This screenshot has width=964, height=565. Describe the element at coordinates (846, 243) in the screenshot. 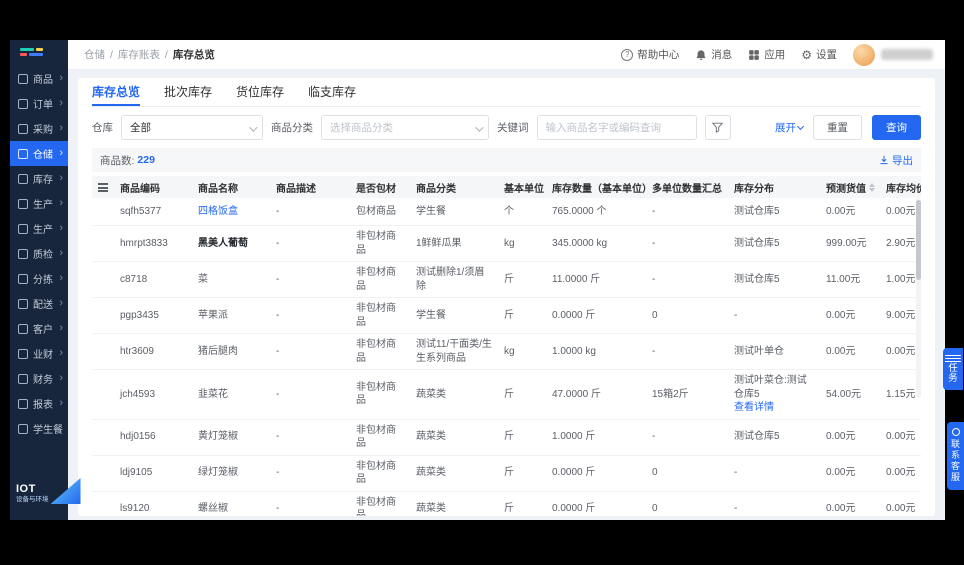

I see `cell-value: 999.00元` at that location.